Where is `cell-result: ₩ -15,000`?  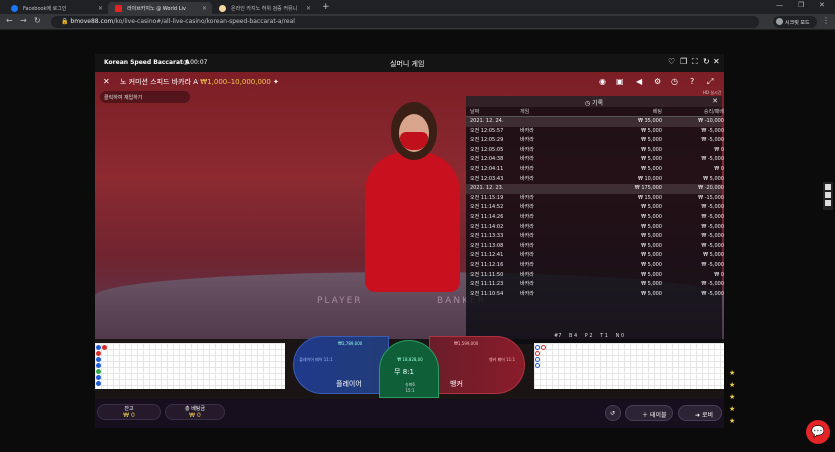
cell-result: ₩ -15,000 is located at coordinates (711, 197).